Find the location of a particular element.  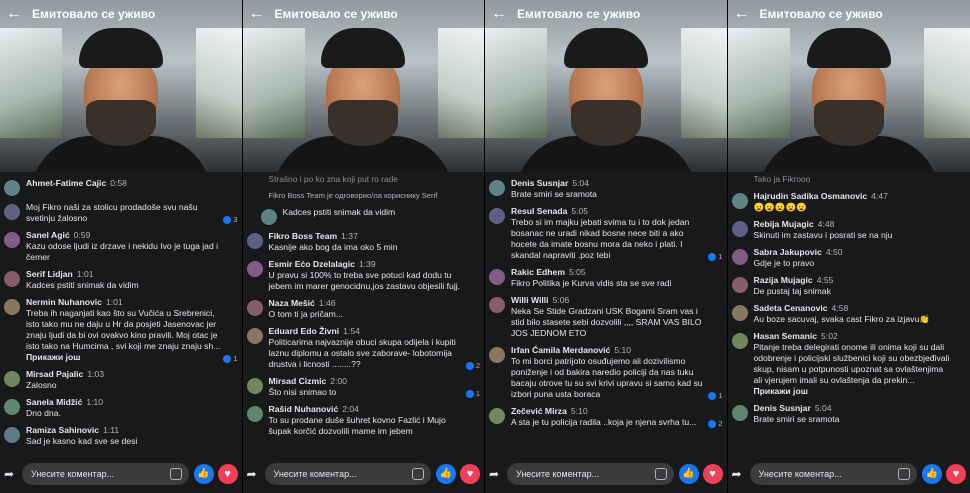

commenter-name-text: Fikro Boss Team is located at coordinates (303, 236).